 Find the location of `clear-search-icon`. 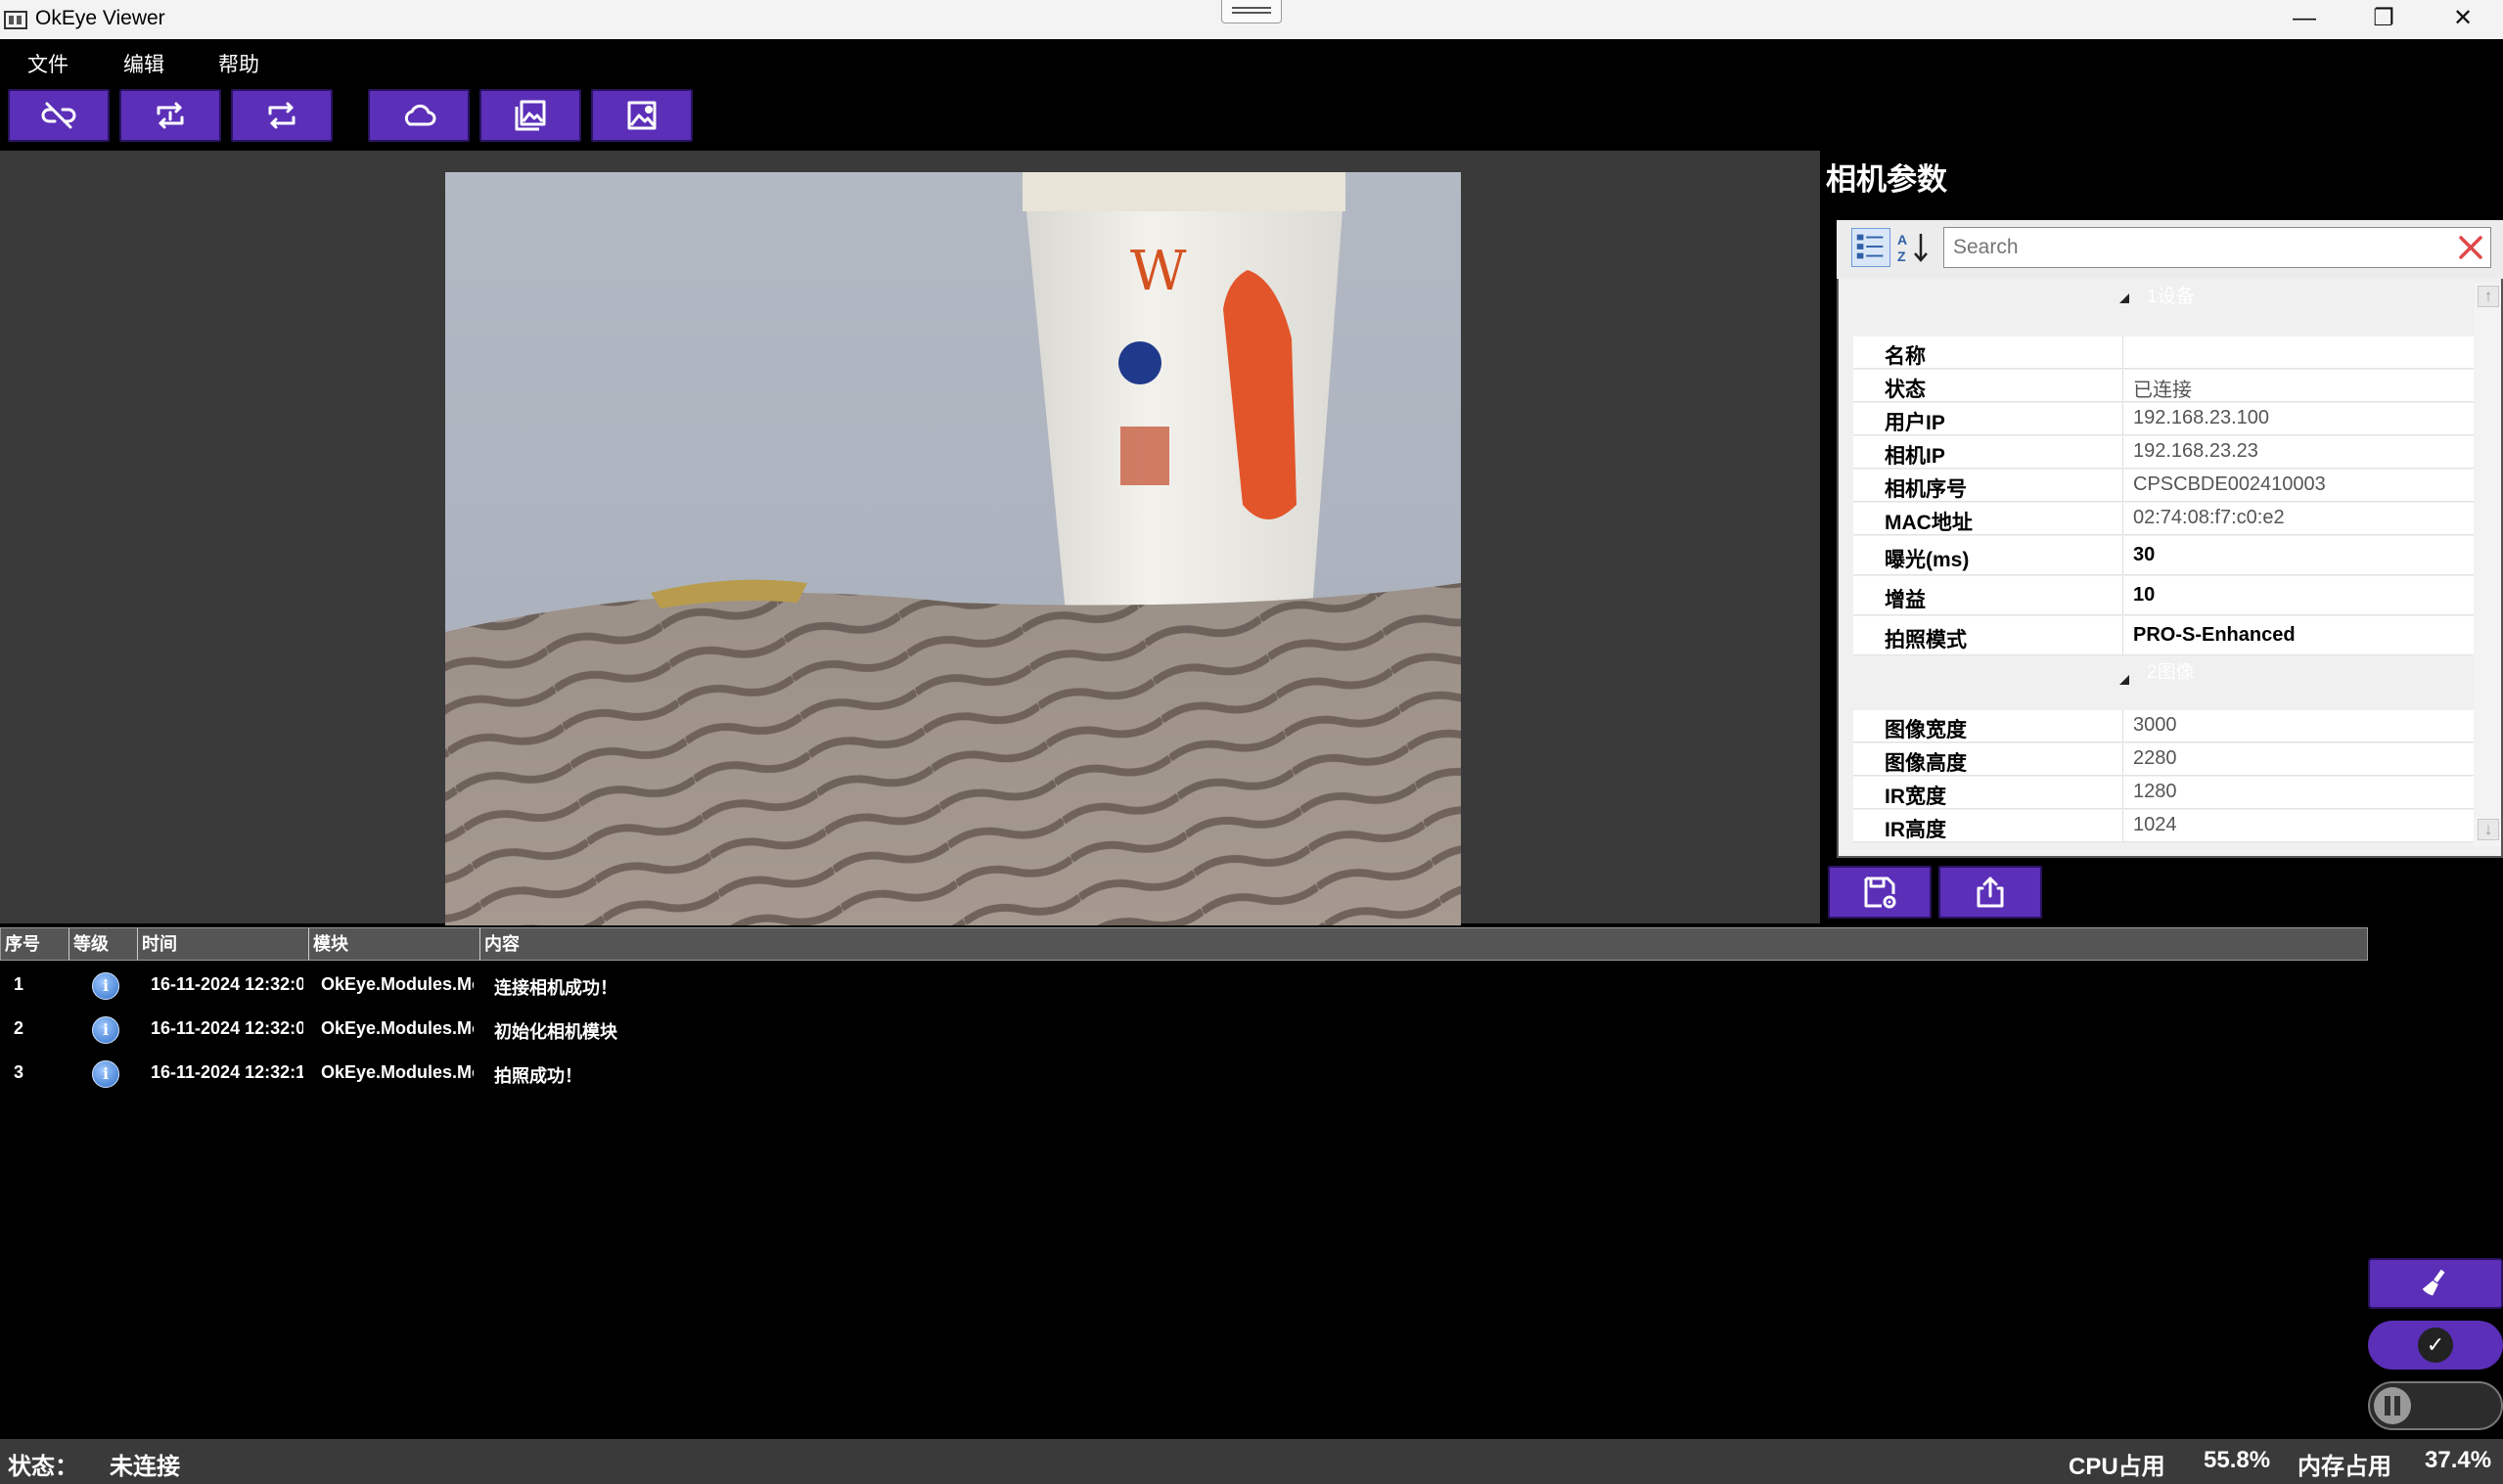

clear-search-icon is located at coordinates (2470, 247).